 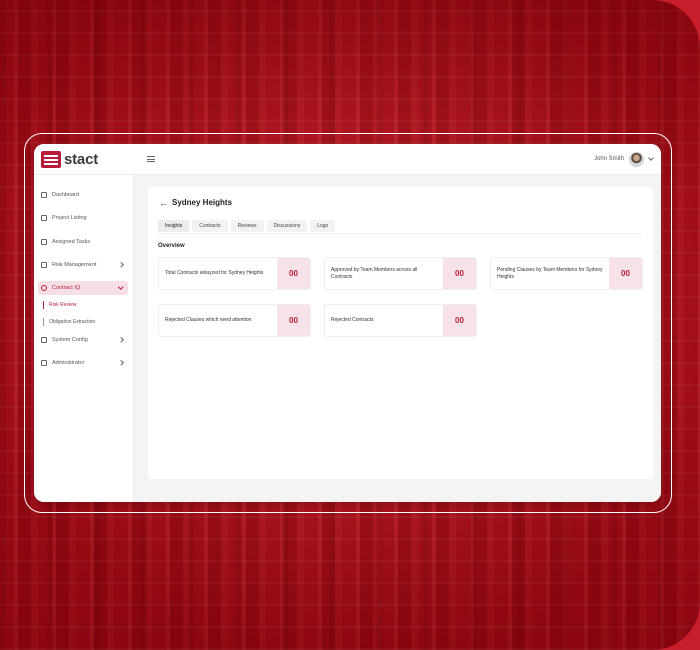 What do you see at coordinates (163, 203) in the screenshot?
I see `arrow-left-icon: ←` at bounding box center [163, 203].